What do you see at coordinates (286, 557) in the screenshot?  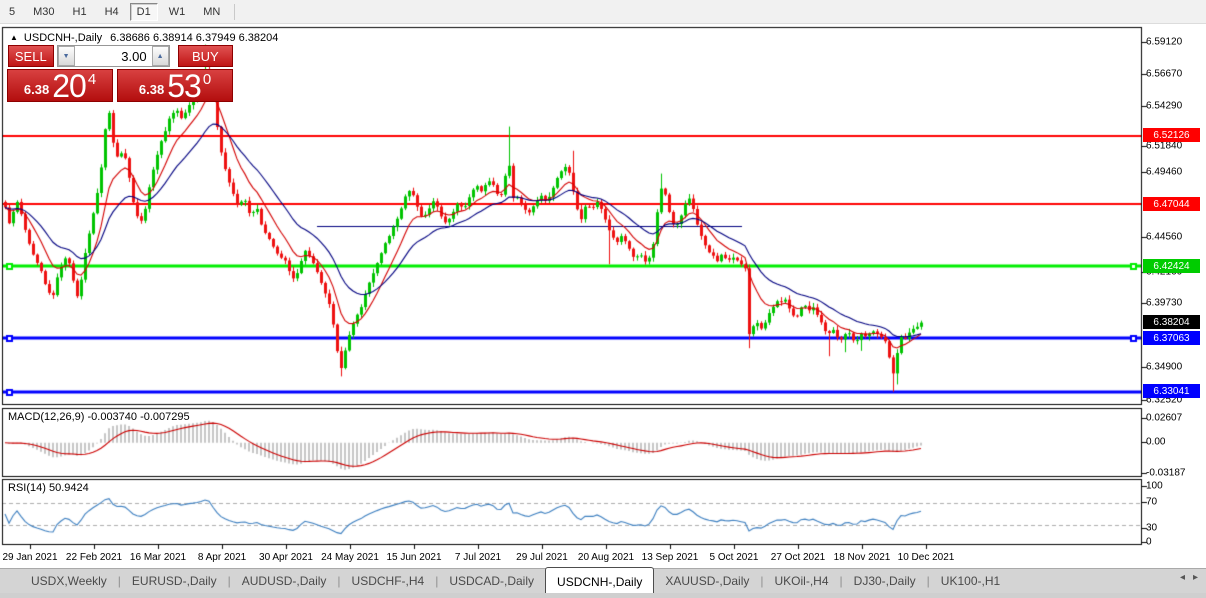 I see `date-label: 30 Apr 2021` at bounding box center [286, 557].